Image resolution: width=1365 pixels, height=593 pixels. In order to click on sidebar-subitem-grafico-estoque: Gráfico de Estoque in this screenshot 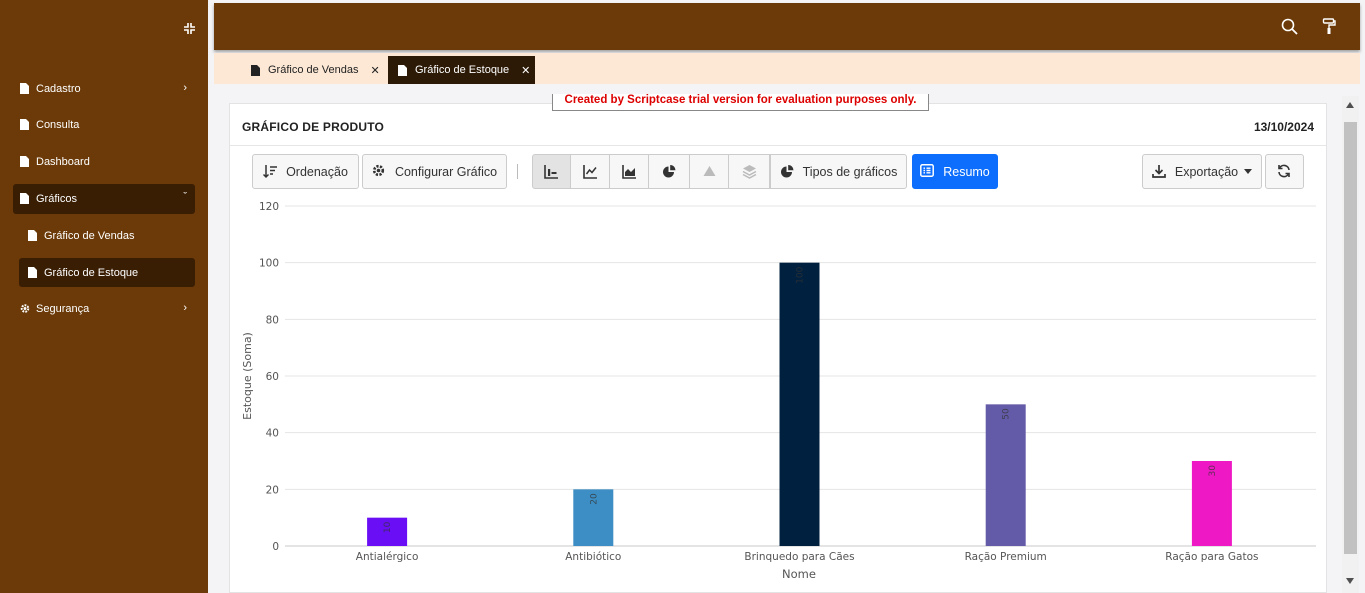, I will do `click(107, 272)`.